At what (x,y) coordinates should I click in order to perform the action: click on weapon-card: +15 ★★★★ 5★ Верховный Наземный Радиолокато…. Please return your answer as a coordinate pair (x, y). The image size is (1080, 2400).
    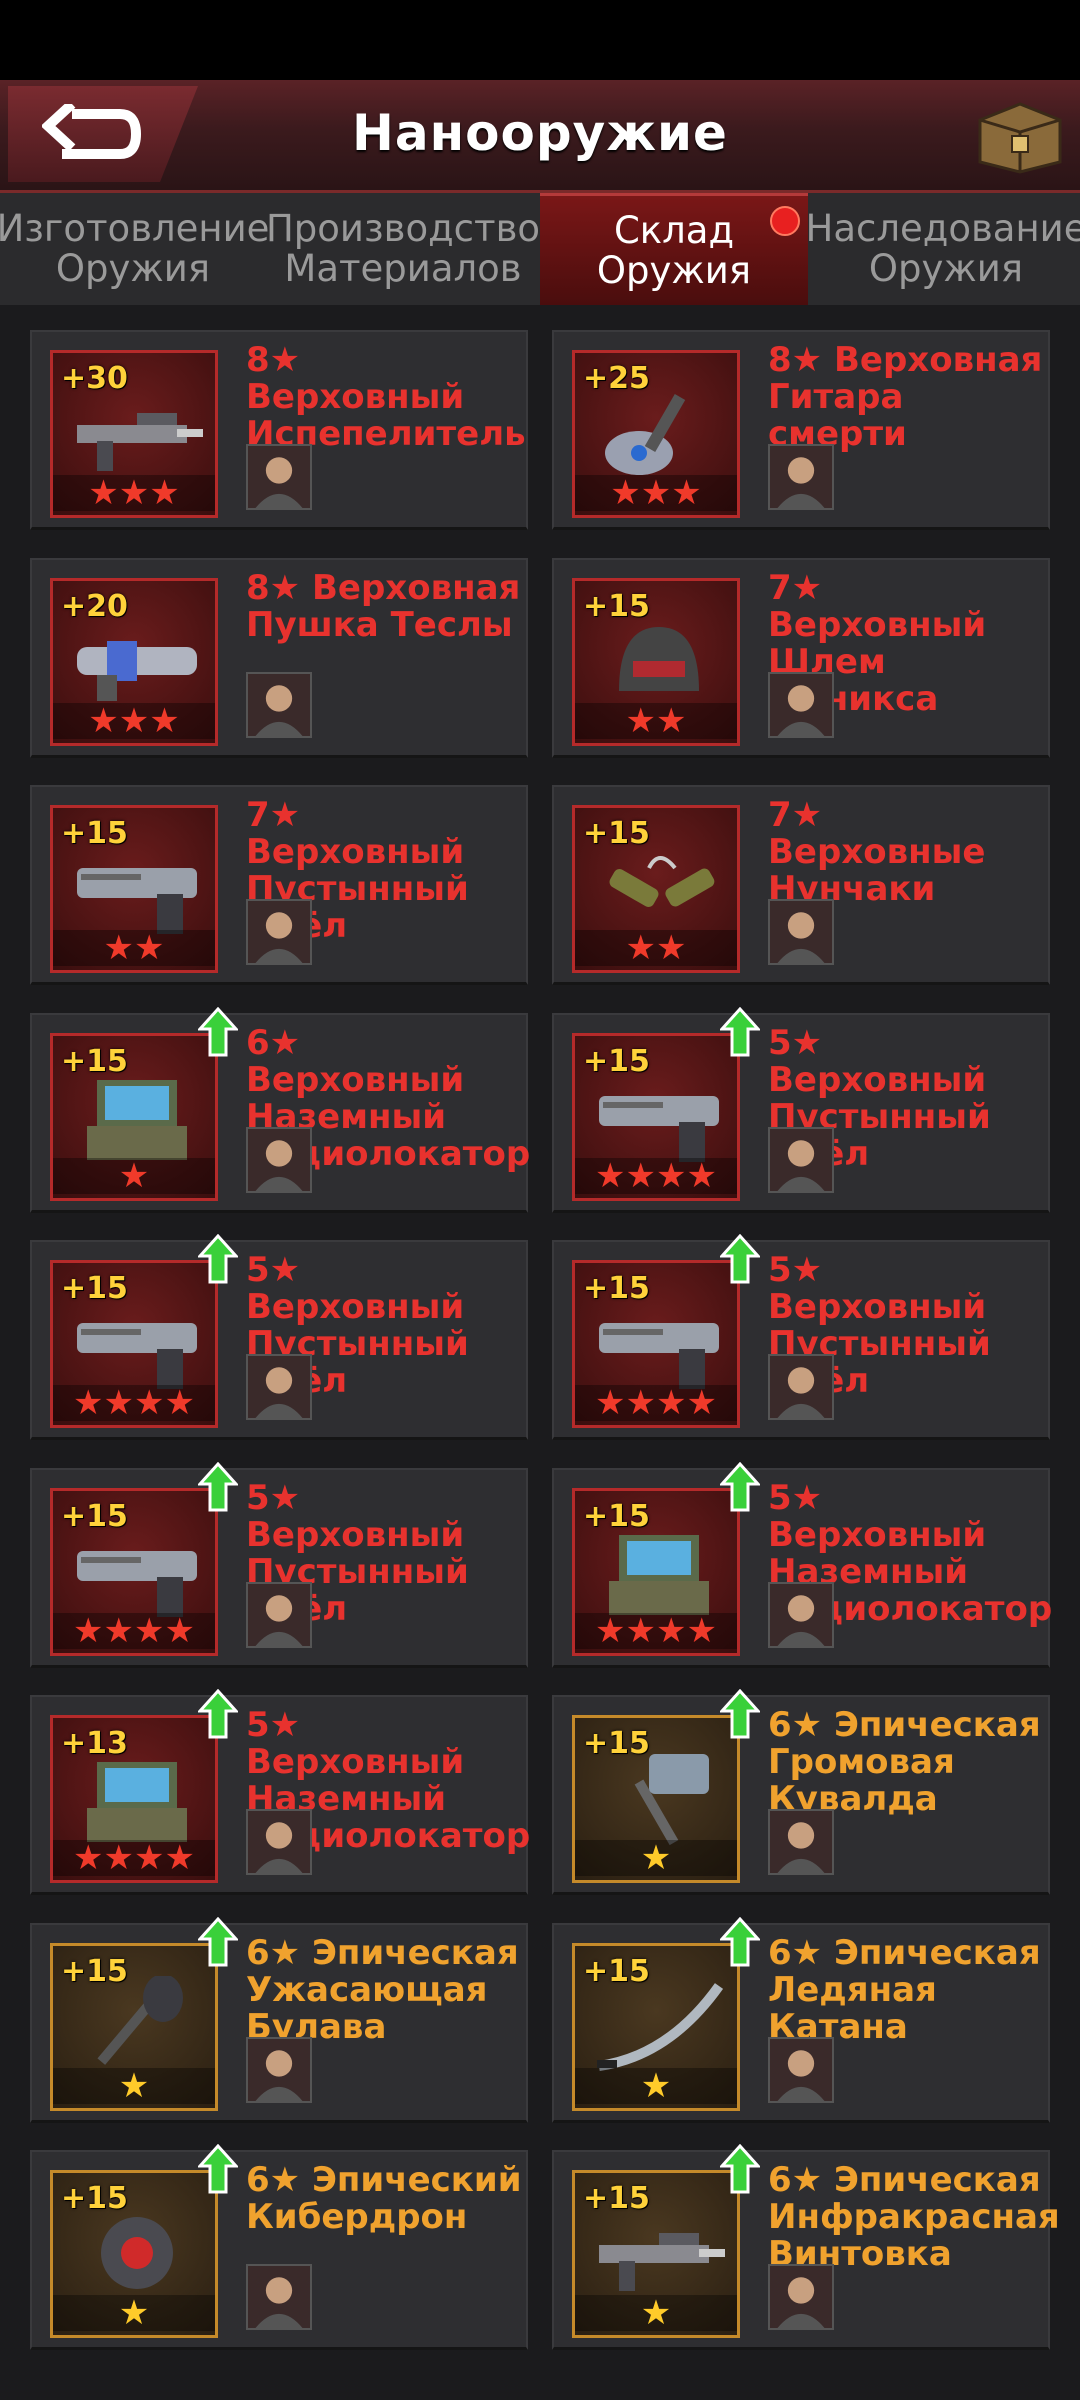
    Looking at the image, I should click on (802, 1564).